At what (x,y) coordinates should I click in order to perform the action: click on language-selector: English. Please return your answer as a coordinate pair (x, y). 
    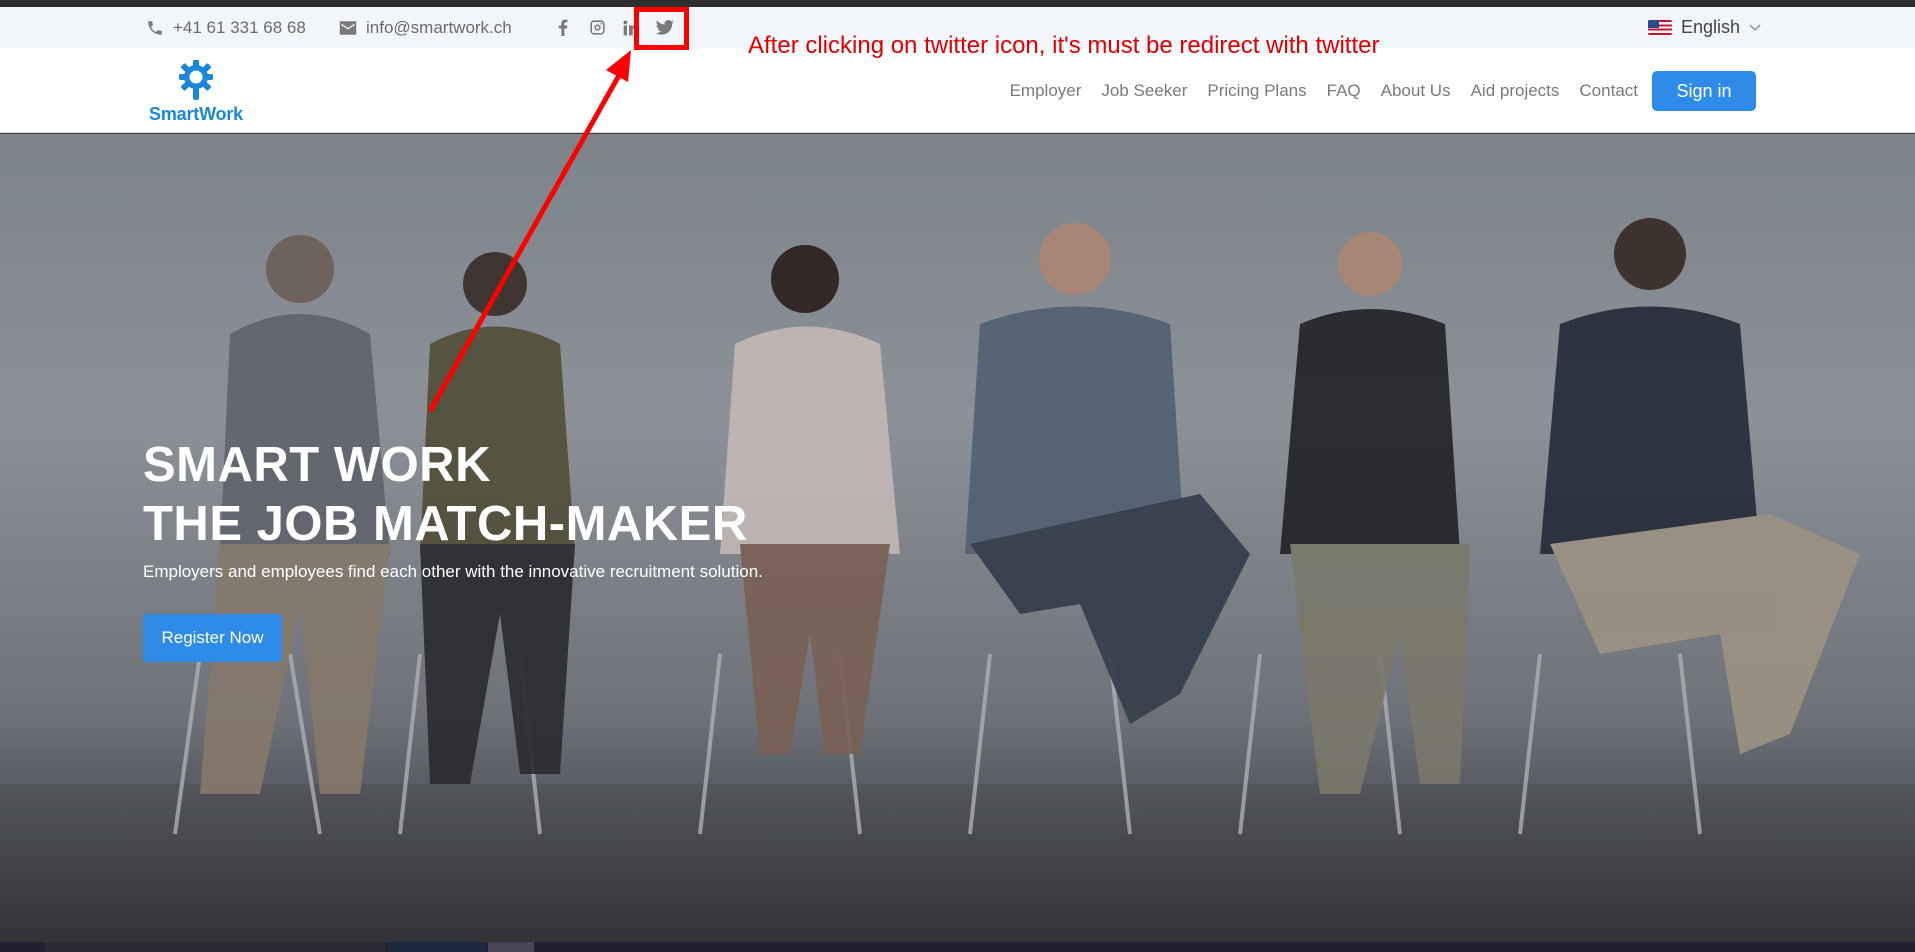
    Looking at the image, I should click on (1704, 27).